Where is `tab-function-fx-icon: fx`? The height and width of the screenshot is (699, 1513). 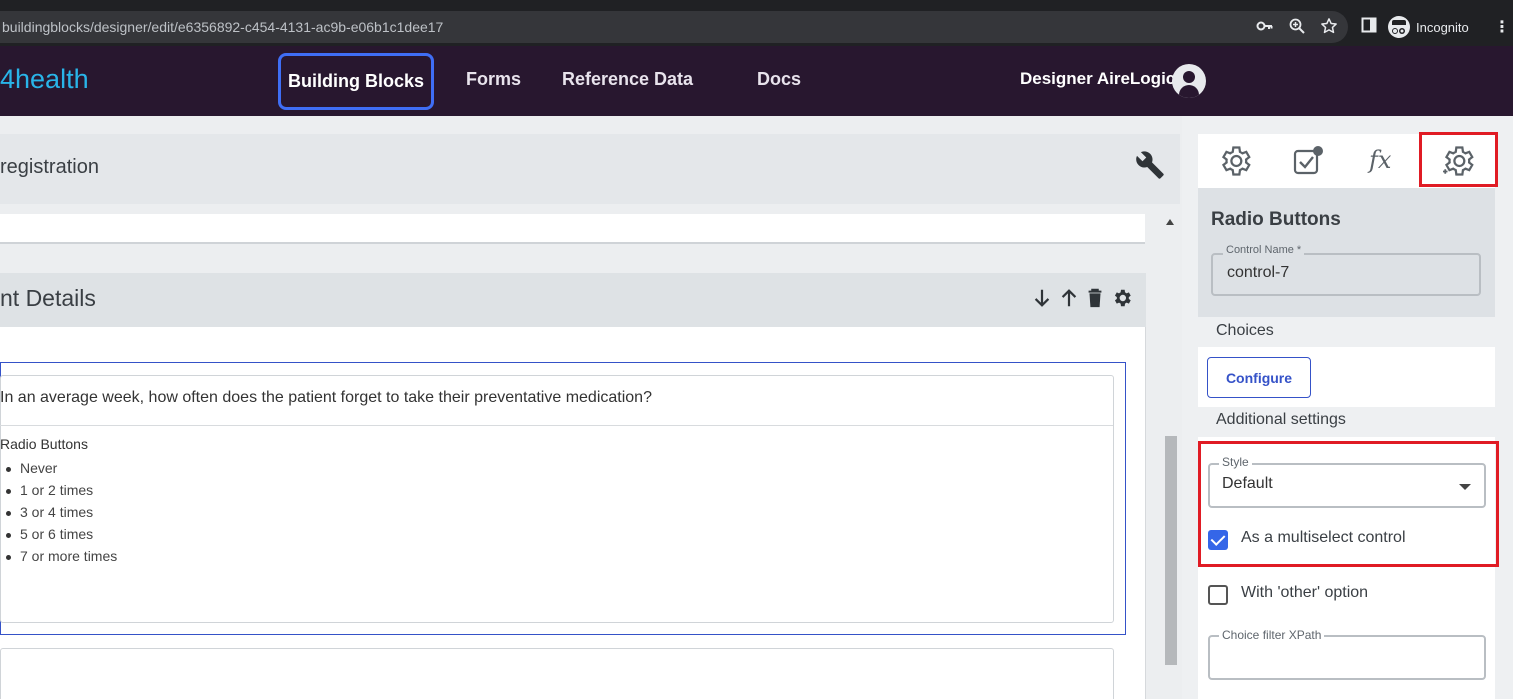
tab-function-fx-icon: fx is located at coordinates (1383, 161).